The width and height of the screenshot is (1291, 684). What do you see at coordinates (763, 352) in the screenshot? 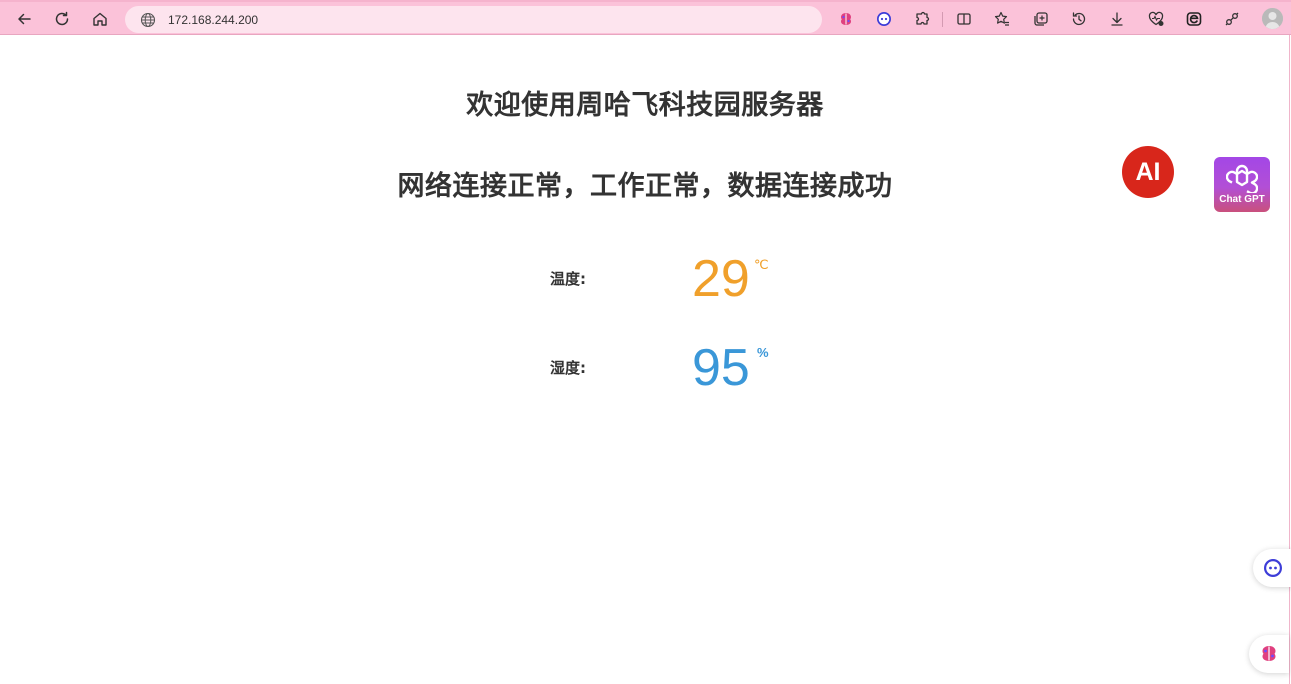
I see `humidity-unit: %` at bounding box center [763, 352].